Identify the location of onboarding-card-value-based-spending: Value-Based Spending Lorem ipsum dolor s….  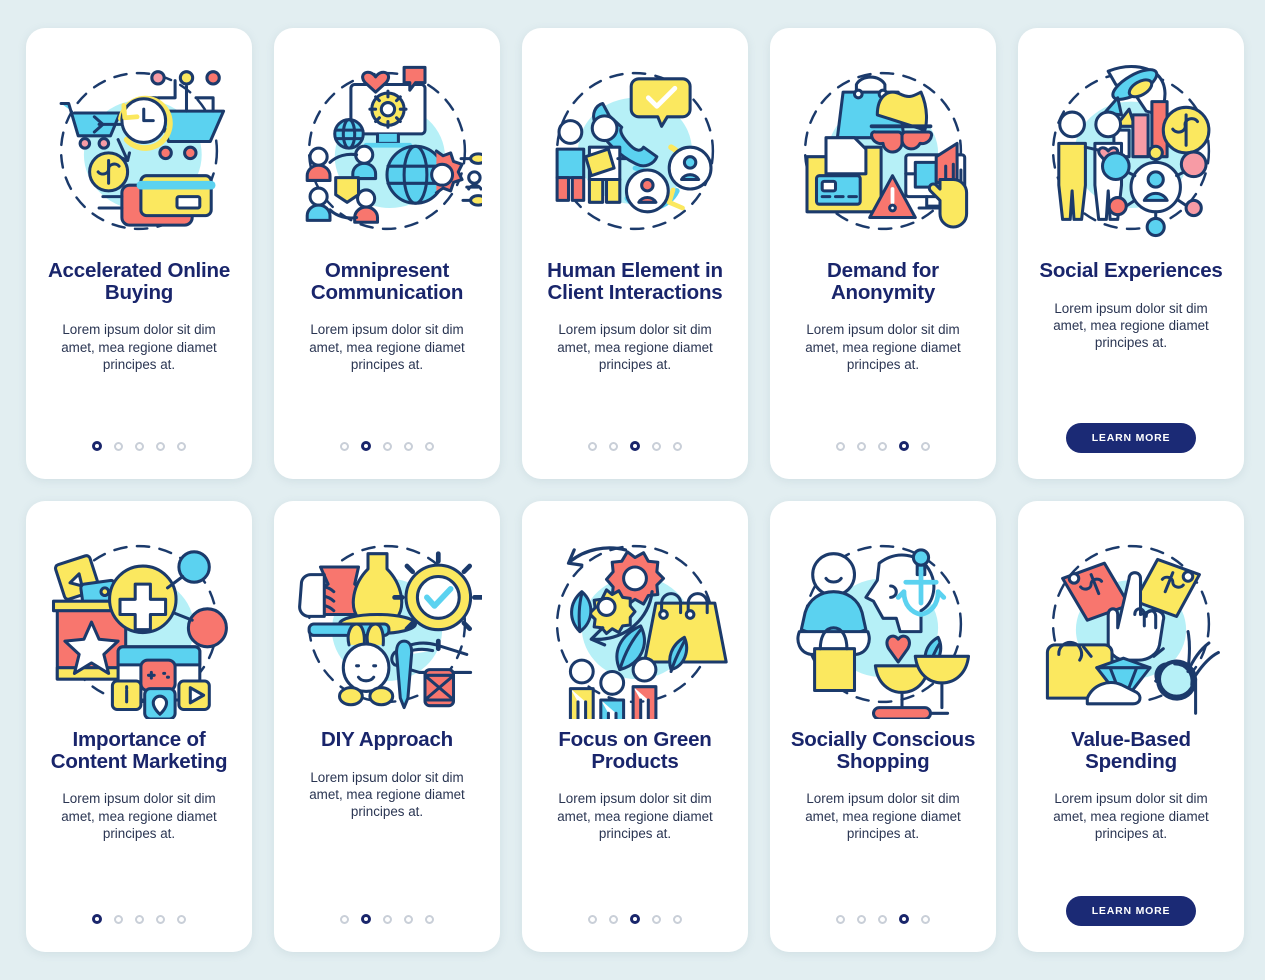
(1131, 726).